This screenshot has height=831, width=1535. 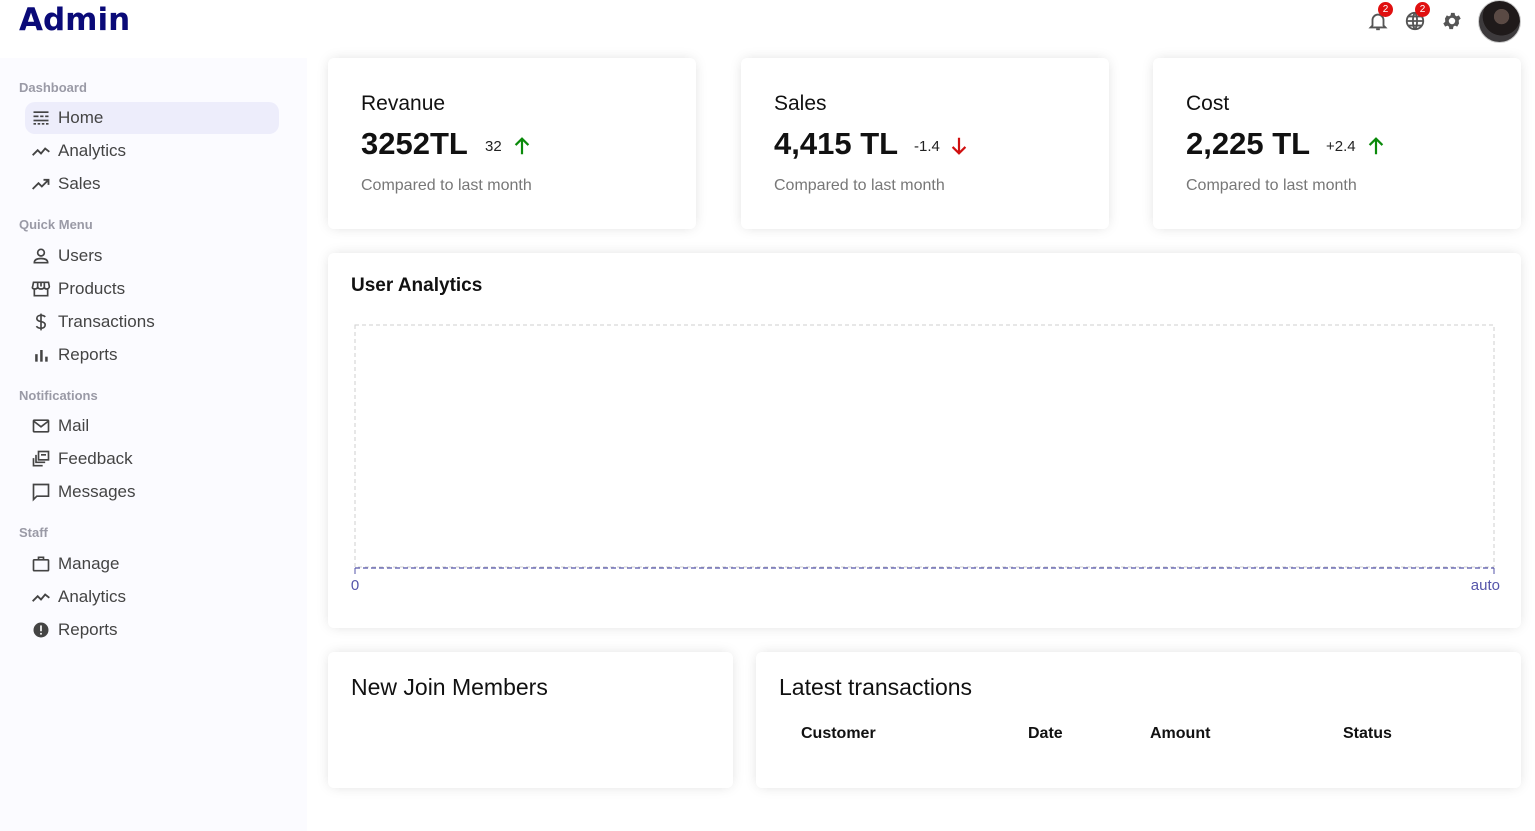 What do you see at coordinates (152, 630) in the screenshot?
I see `sidebar-item-staff-reports: Reports` at bounding box center [152, 630].